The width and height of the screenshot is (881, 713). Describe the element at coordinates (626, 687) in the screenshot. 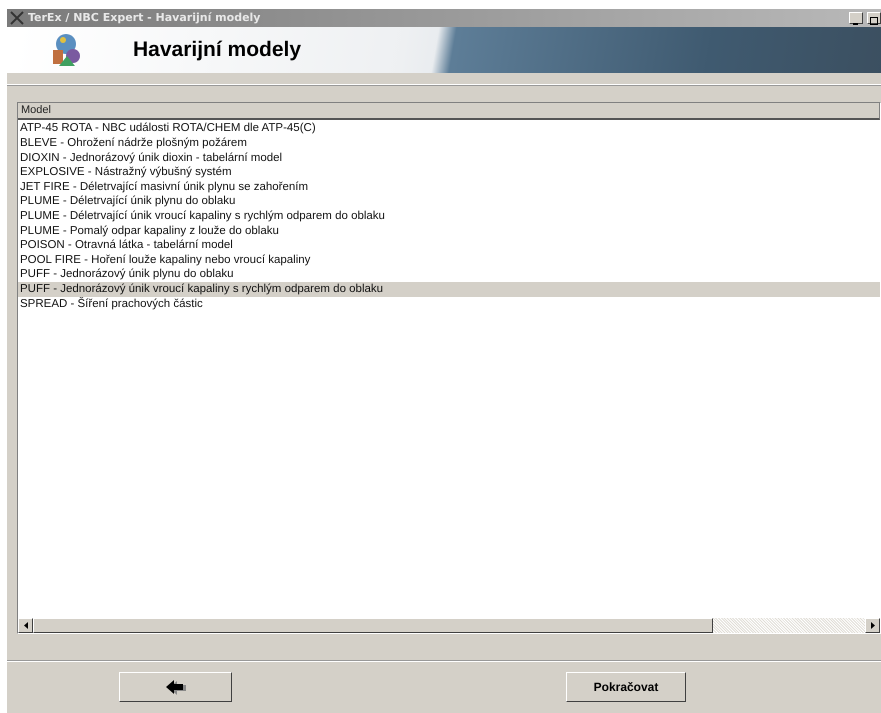

I see `continue-button: Pokračovat` at that location.